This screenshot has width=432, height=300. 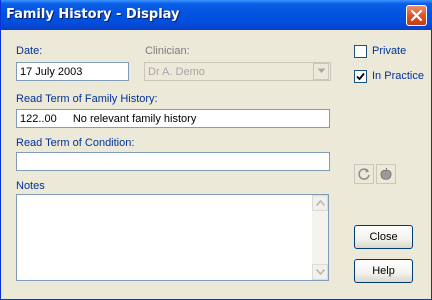 I want to click on clinician-value: Dr A. Demo, so click(x=176, y=72).